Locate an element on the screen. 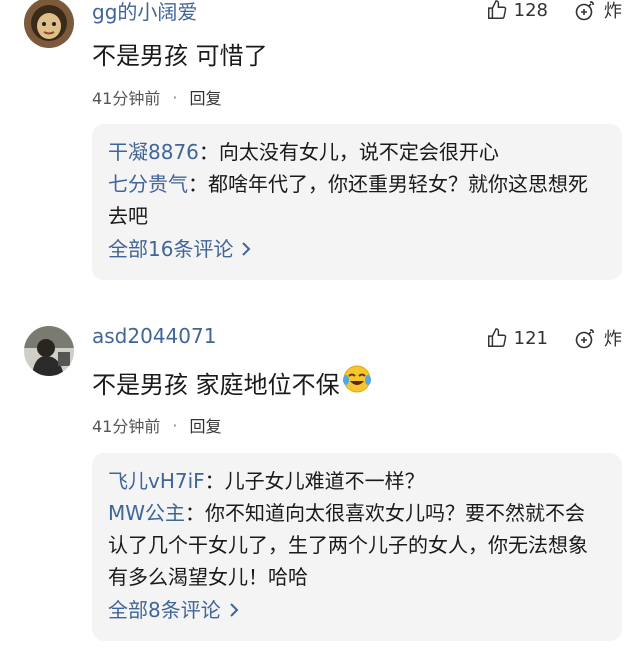  reply-author: MW公主 is located at coordinates (146, 513).